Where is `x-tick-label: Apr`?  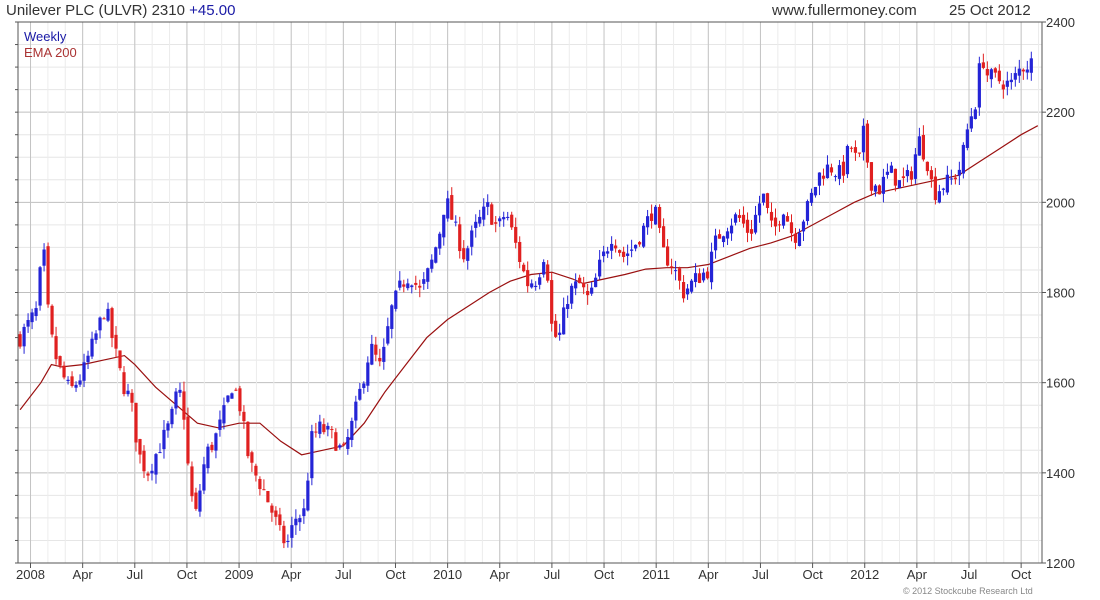 x-tick-label: Apr is located at coordinates (500, 574).